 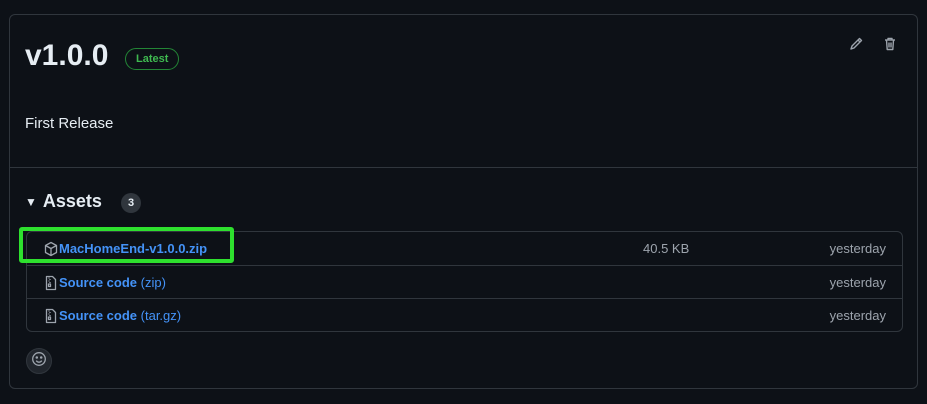 What do you see at coordinates (69, 123) in the screenshot?
I see `release-description: First Release` at bounding box center [69, 123].